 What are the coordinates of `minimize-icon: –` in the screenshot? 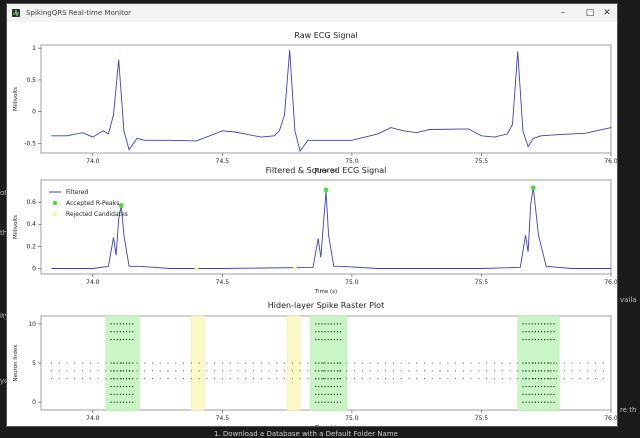 It's located at (563, 13).